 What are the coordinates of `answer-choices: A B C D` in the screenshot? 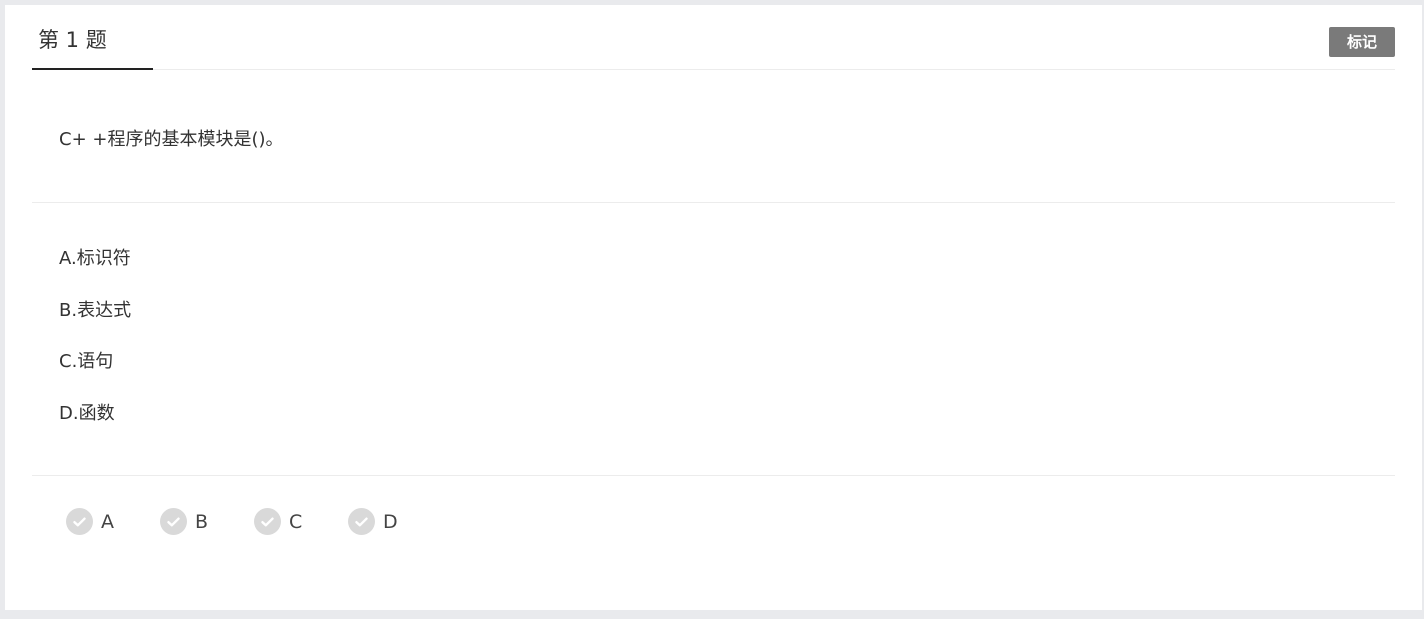 It's located at (254, 521).